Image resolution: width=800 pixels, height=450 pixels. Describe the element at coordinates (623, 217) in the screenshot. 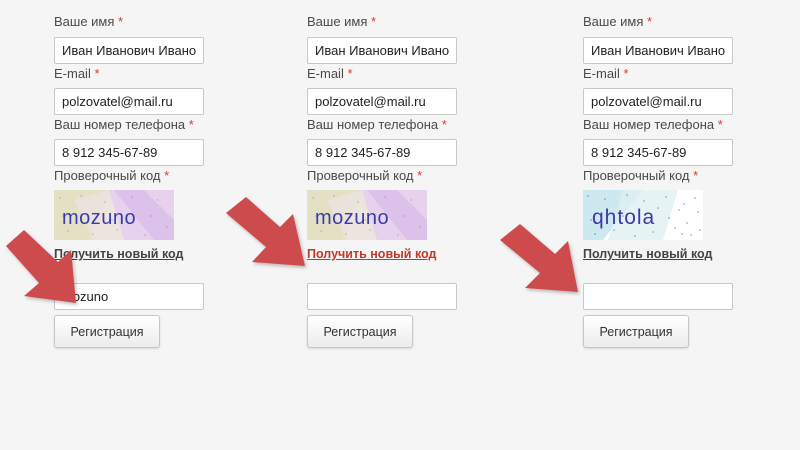

I see `captcha-text: qhtola` at that location.